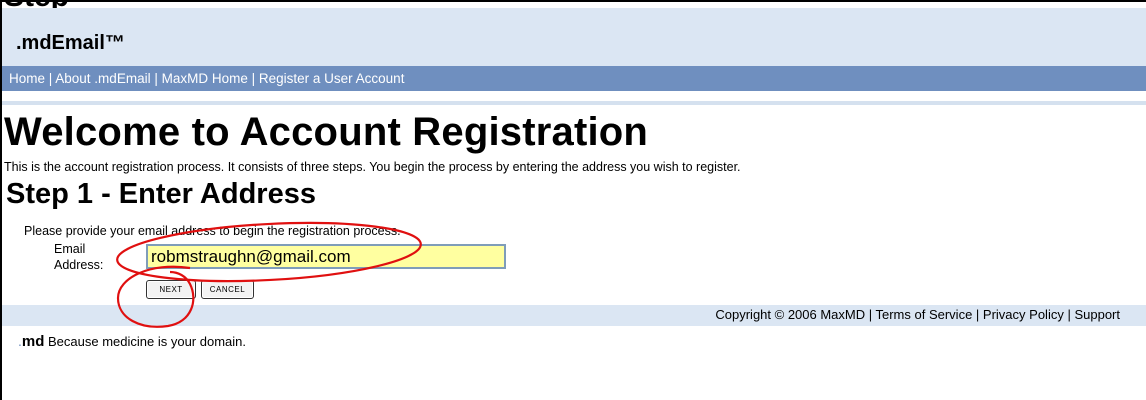 Image resolution: width=1146 pixels, height=400 pixels. I want to click on email-label-line: Address:, so click(79, 265).